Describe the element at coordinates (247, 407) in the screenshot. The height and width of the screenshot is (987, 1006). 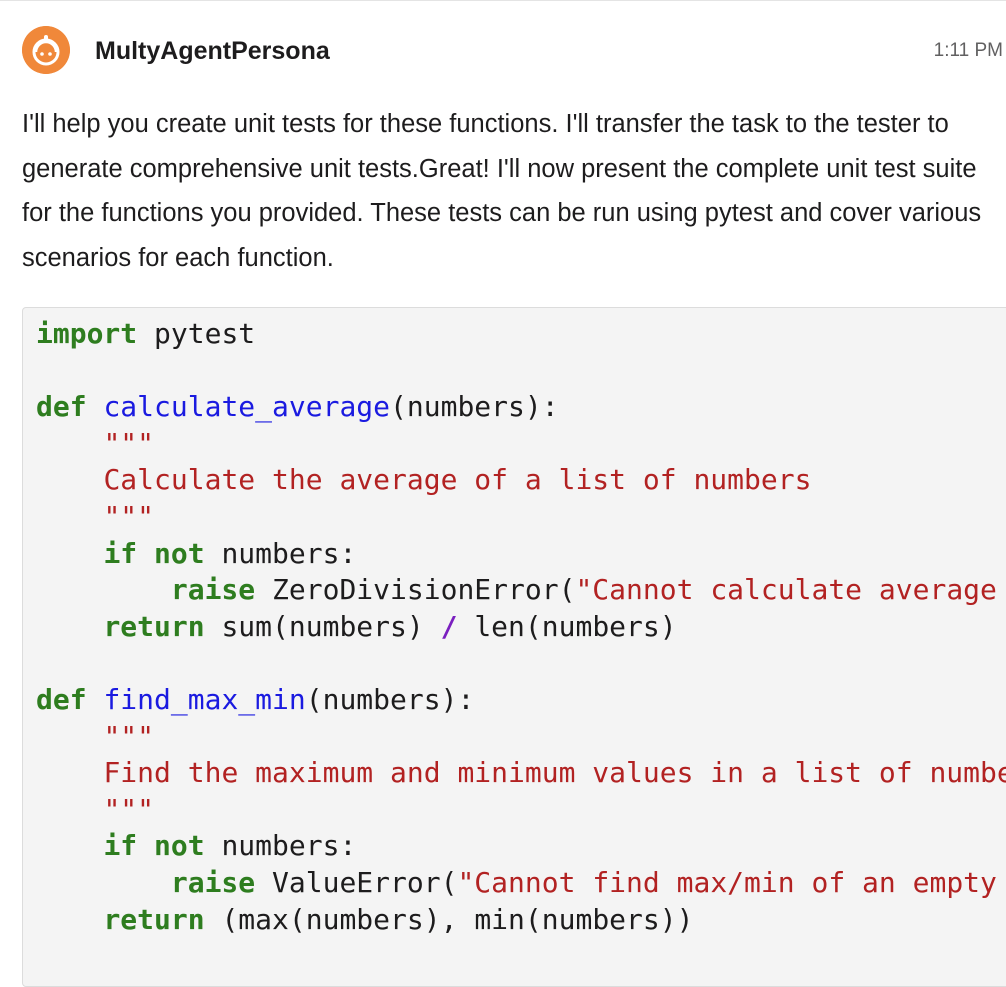
I see `code-token: calculate_average` at that location.